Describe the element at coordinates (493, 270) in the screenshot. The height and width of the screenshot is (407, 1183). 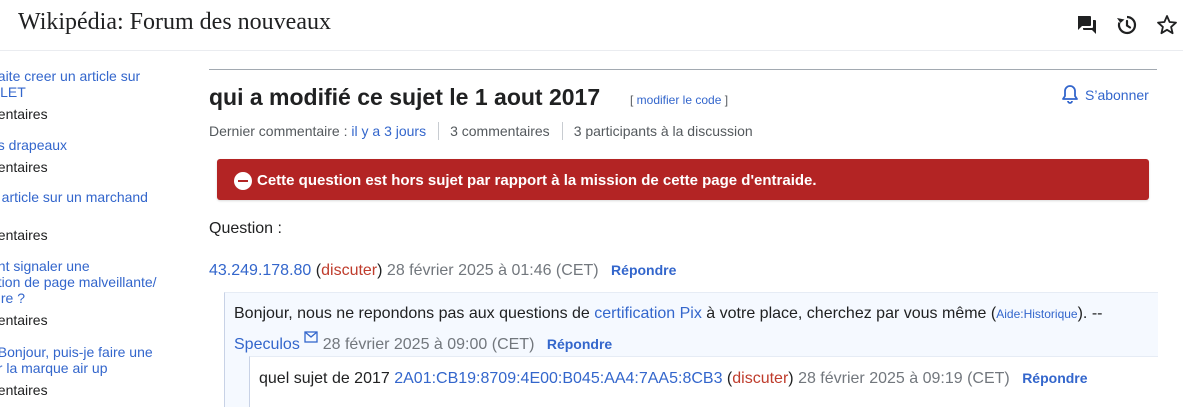
I see `timestamp: 28 février 2025 à 01:46 (CET)` at that location.